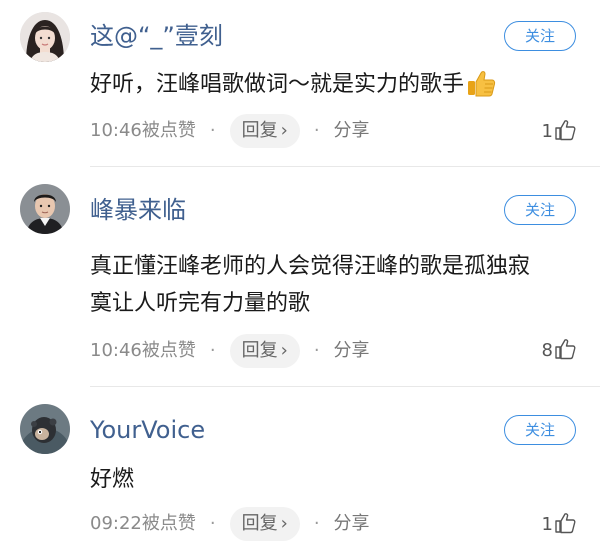 The height and width of the screenshot is (553, 600). What do you see at coordinates (310, 266) in the screenshot?
I see `comment-text-line: 真正懂汪峰老师的人会觉得汪峰的歌是孤独寂` at bounding box center [310, 266].